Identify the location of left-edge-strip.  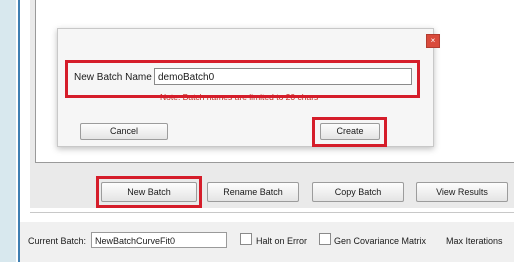
(8, 131).